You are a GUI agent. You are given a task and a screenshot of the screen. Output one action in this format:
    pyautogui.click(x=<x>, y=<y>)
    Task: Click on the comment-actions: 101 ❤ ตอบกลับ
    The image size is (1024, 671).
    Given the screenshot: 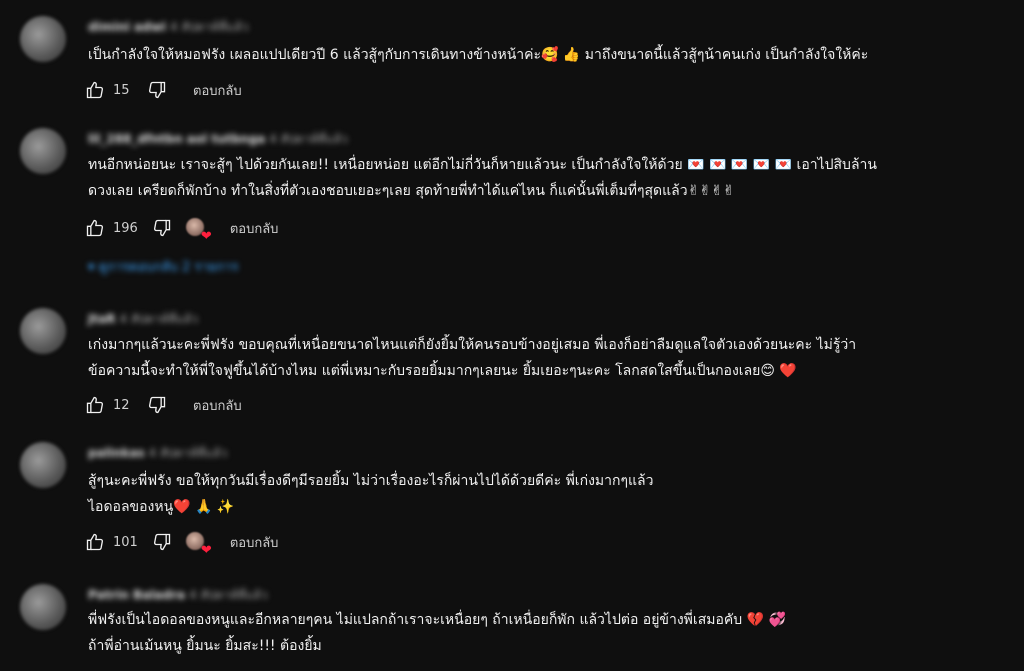 What is the action you would take?
    pyautogui.click(x=182, y=543)
    